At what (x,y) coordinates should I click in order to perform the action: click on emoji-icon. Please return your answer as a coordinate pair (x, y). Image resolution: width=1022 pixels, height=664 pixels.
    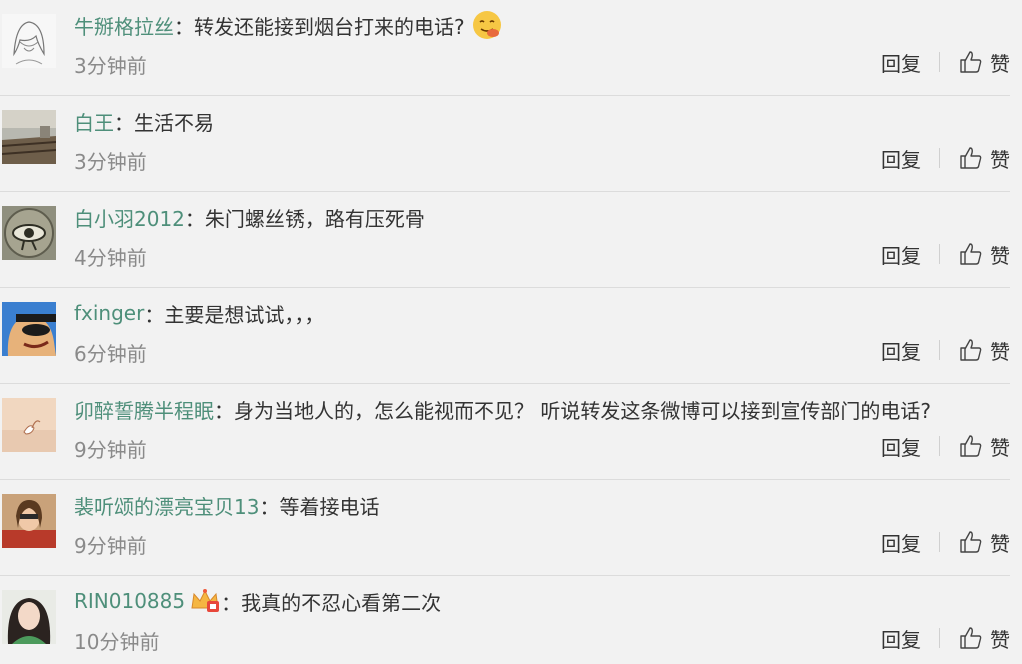
    Looking at the image, I should click on (487, 25).